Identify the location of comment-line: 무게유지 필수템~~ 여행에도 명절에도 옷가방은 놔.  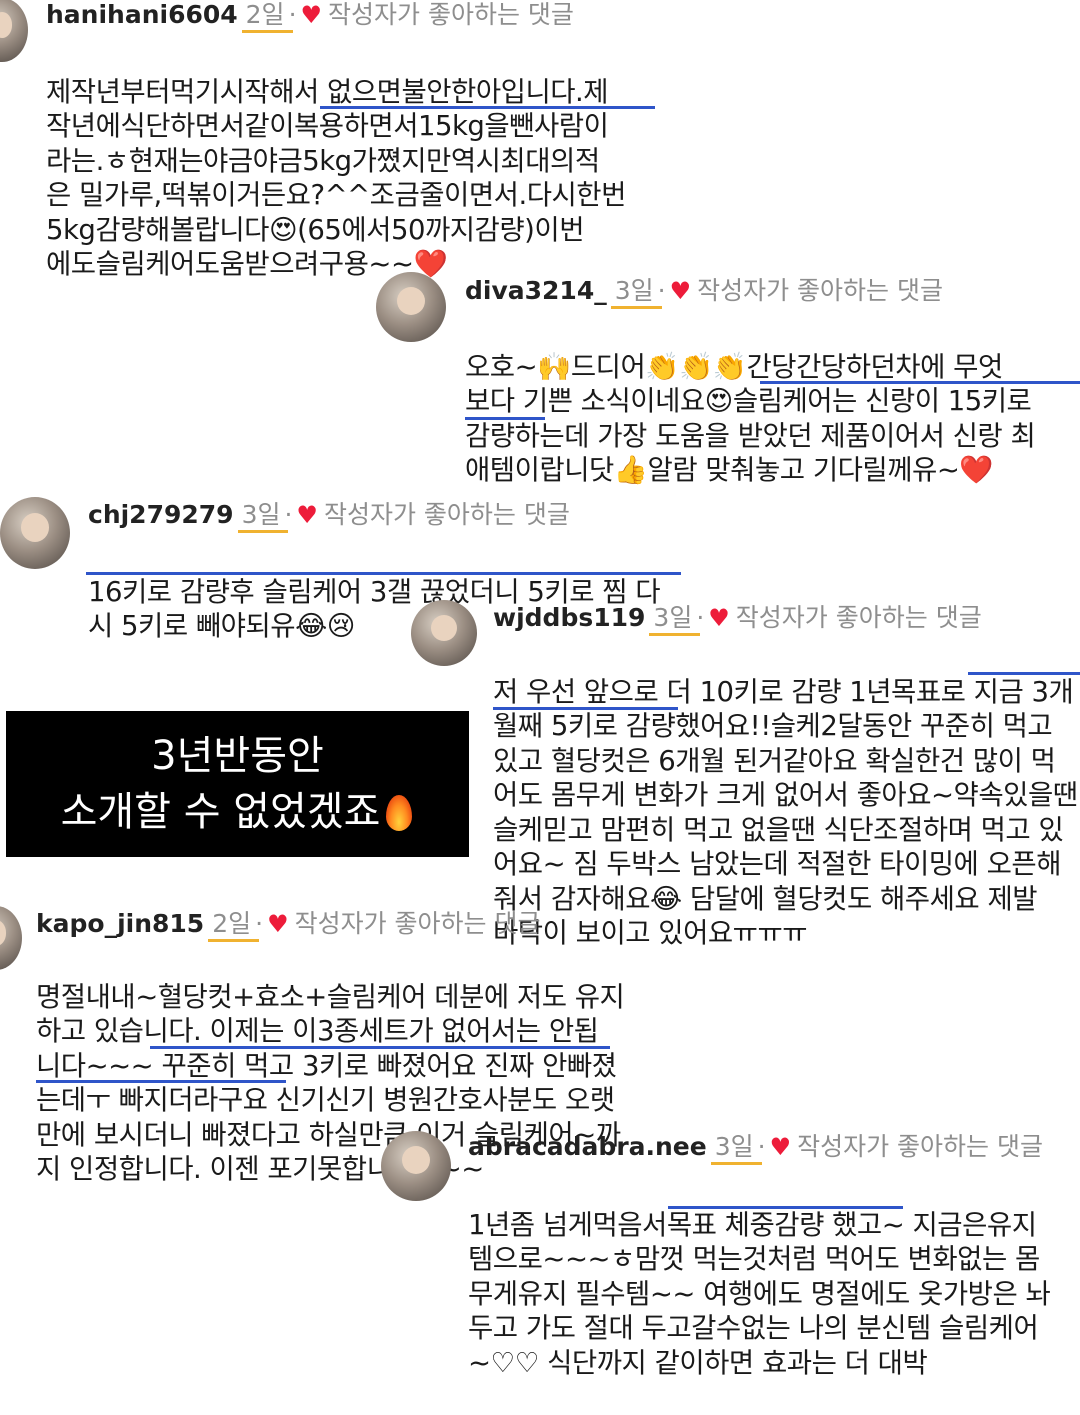
(759, 1293).